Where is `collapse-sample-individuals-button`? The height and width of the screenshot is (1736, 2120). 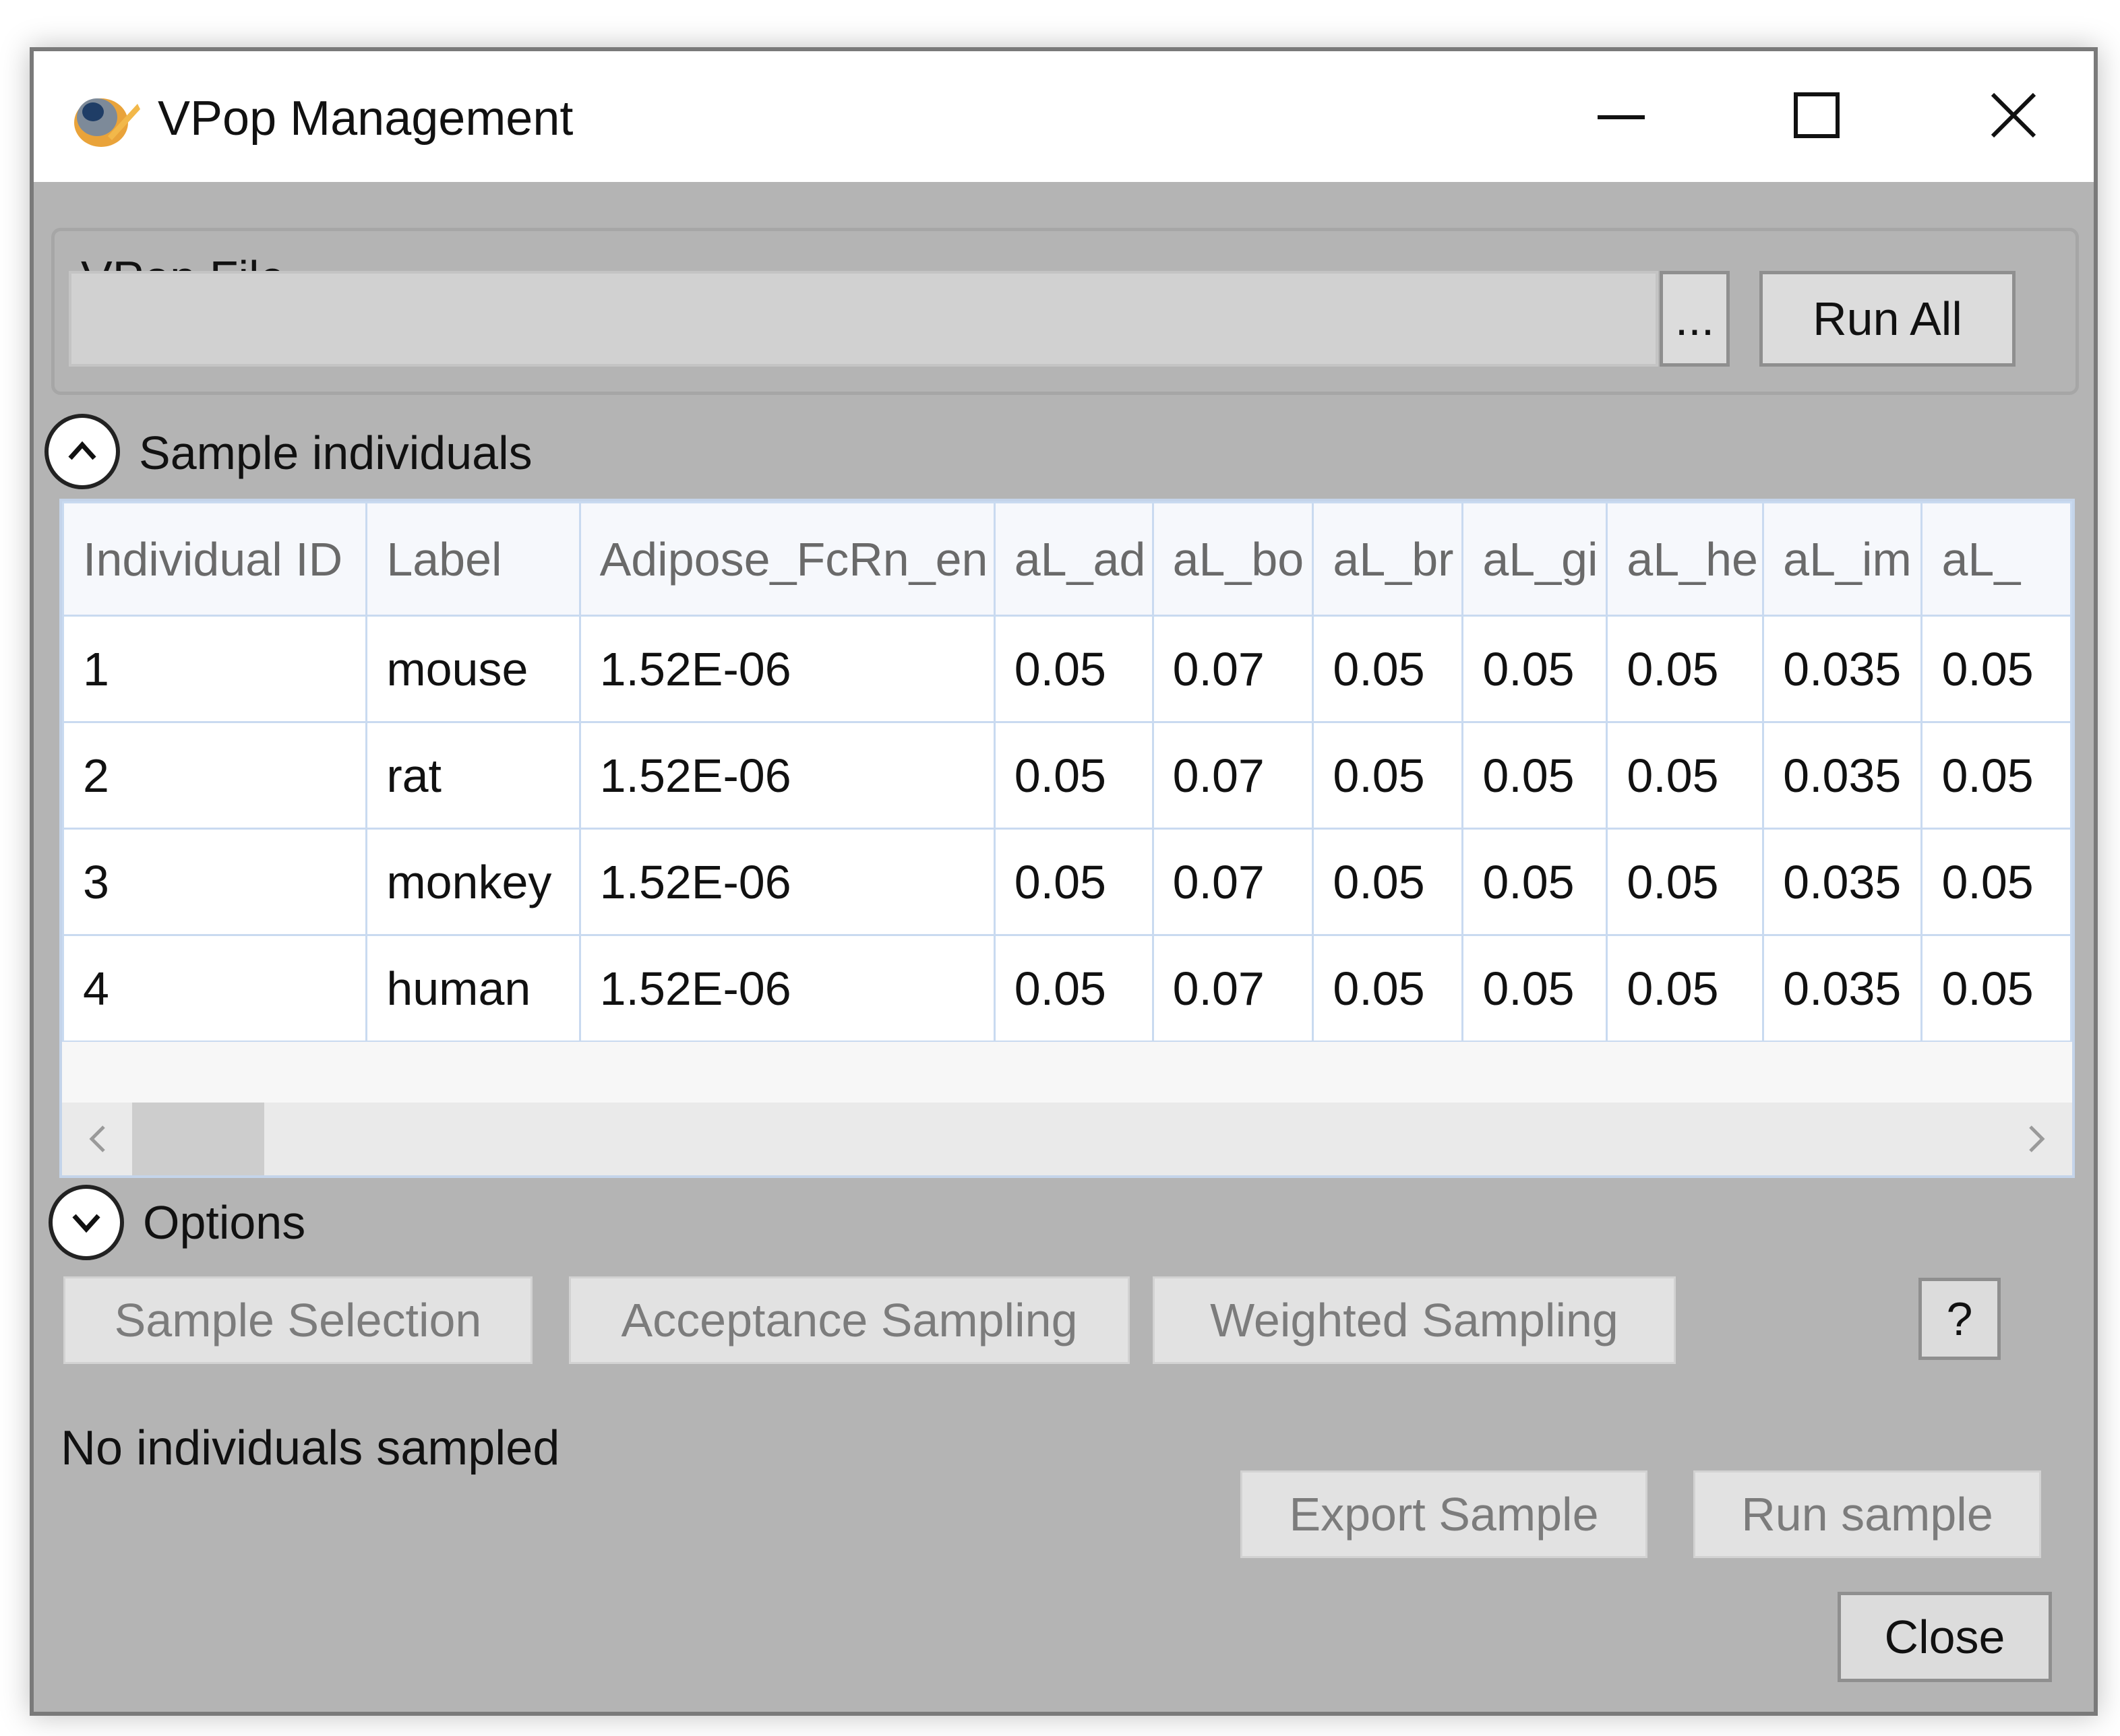
collapse-sample-individuals-button is located at coordinates (82, 451).